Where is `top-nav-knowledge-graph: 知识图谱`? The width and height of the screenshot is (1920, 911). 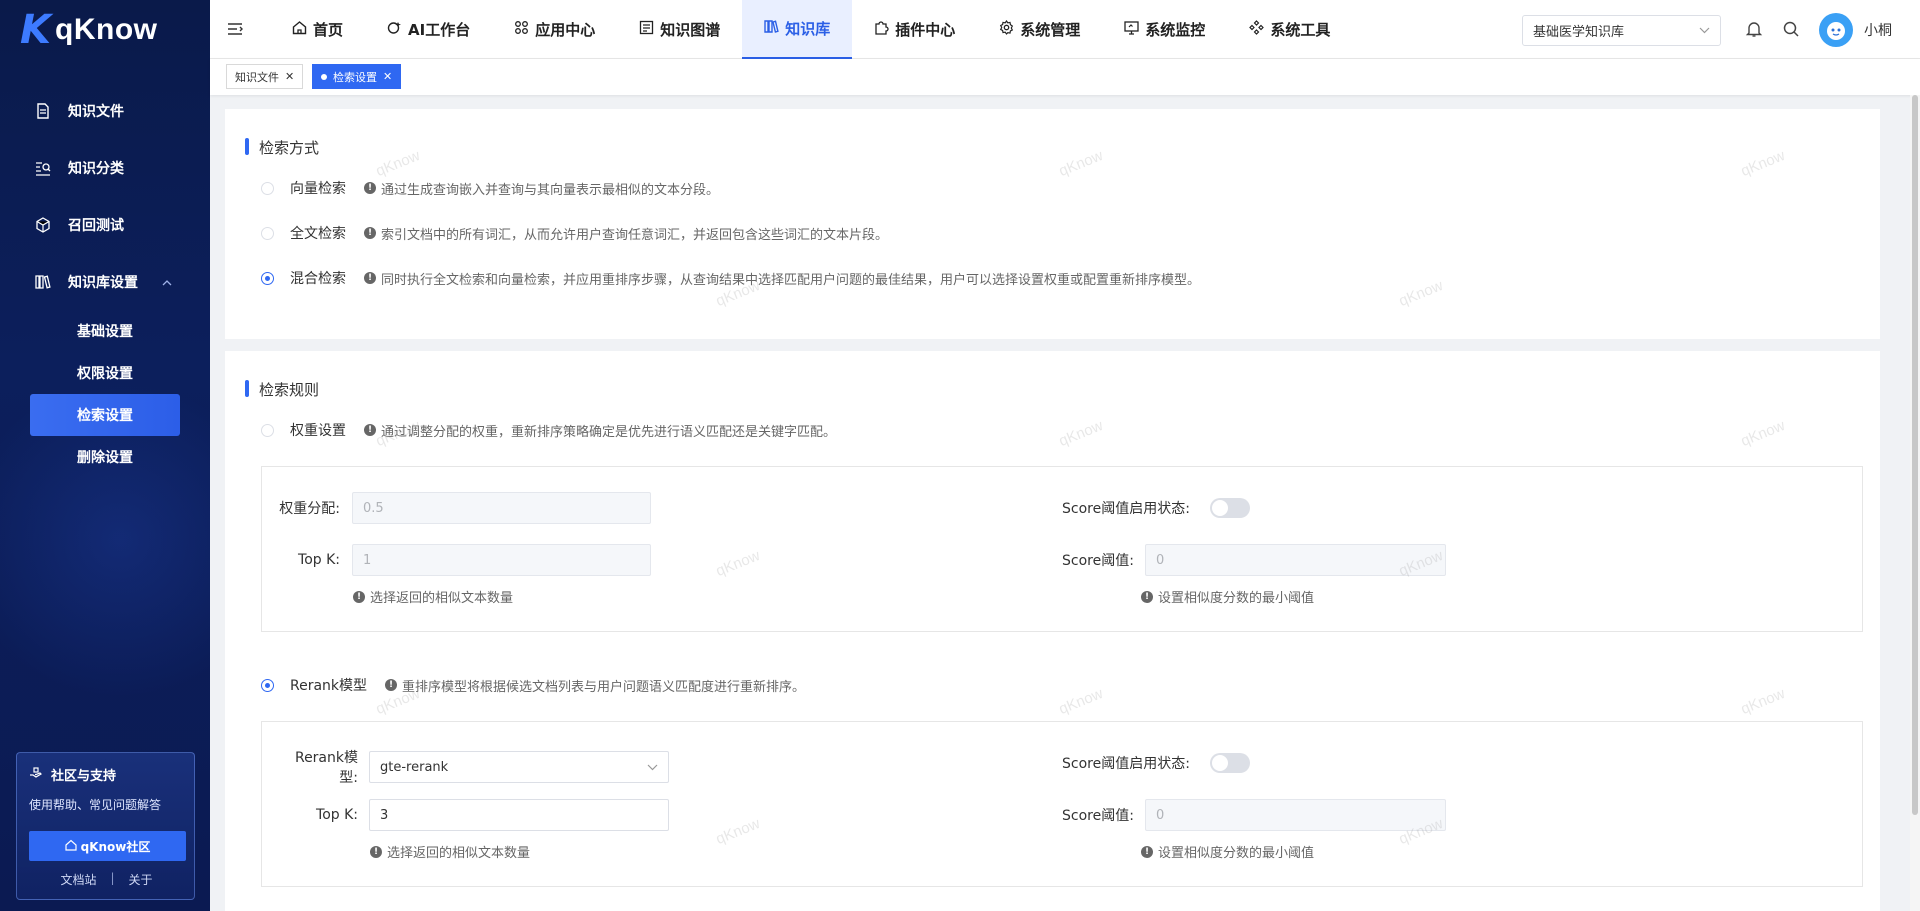
top-nav-knowledge-graph: 知识图谱 is located at coordinates (679, 29).